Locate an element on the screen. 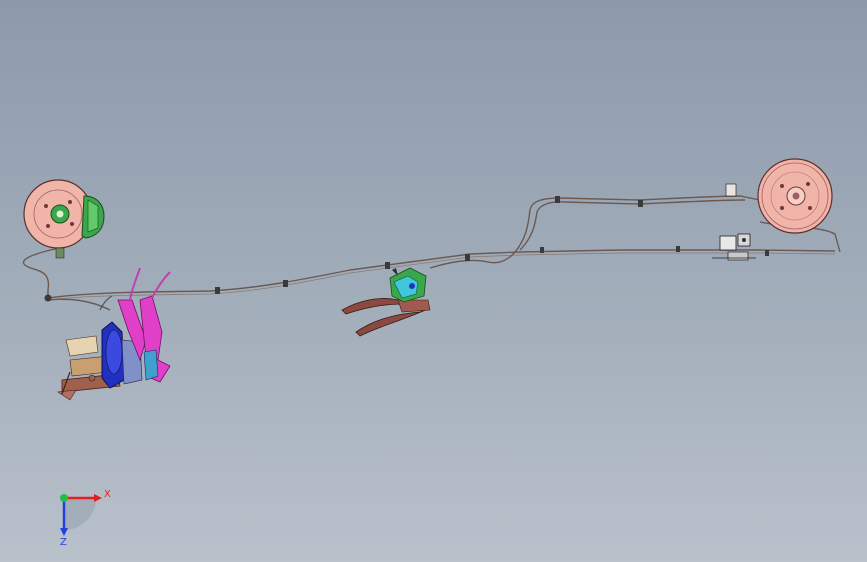 The width and height of the screenshot is (867, 562). handbrake-lever-assembly is located at coordinates (386, 302).